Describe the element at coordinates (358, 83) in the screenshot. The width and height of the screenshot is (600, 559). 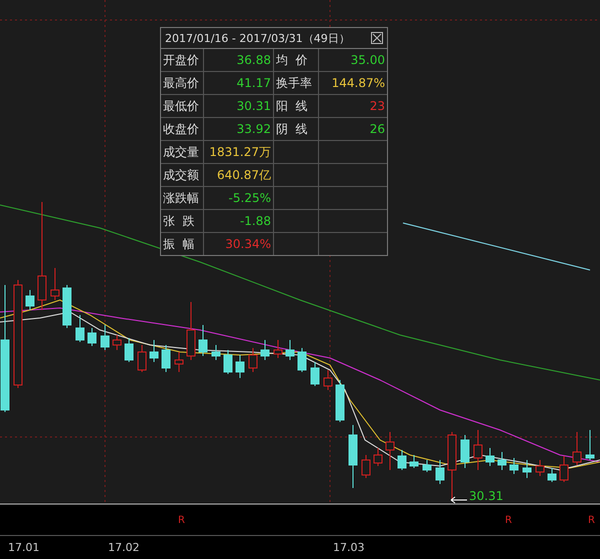
I see `stat-value: 144.87%` at that location.